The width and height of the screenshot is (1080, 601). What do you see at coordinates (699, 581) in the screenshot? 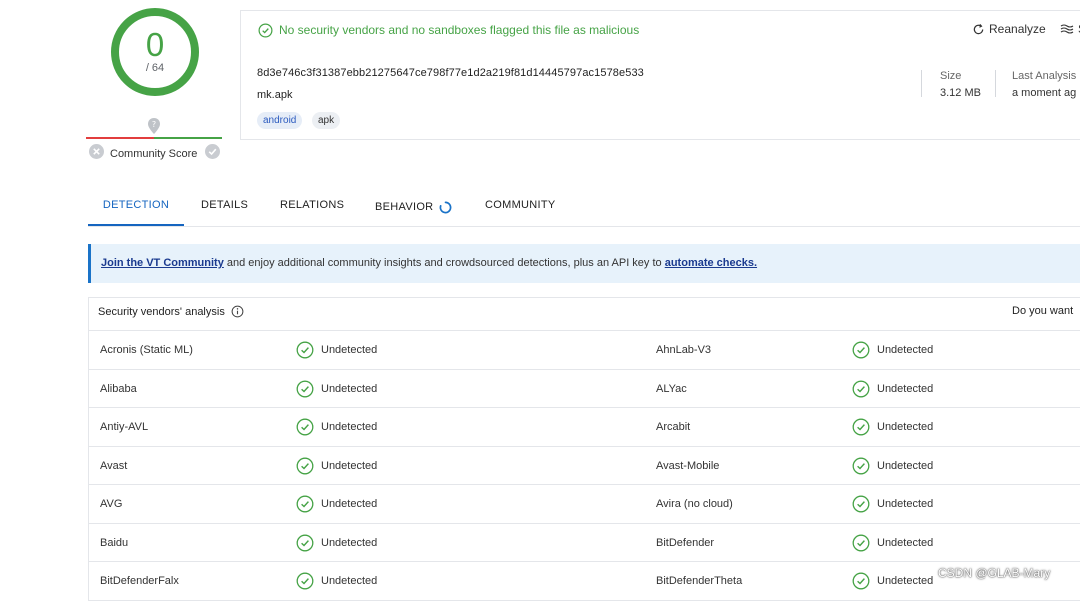
I see `vendor-name: BitDefenderTheta` at bounding box center [699, 581].